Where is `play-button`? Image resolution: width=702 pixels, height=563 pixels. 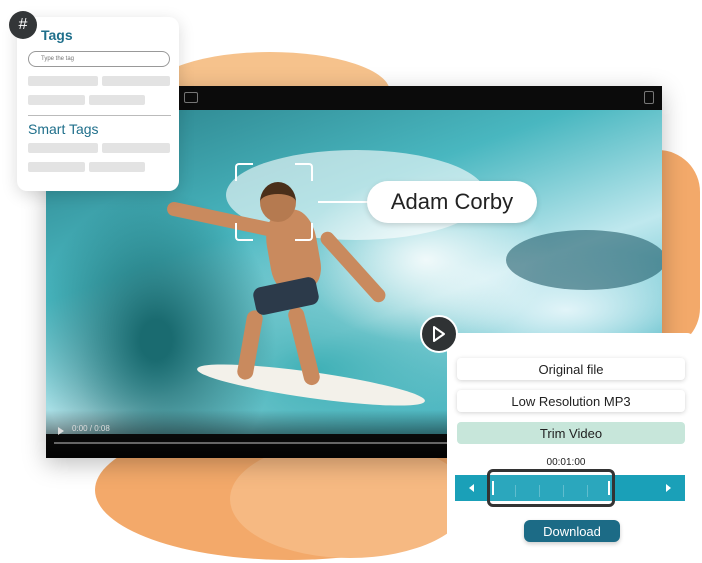 play-button is located at coordinates (439, 334).